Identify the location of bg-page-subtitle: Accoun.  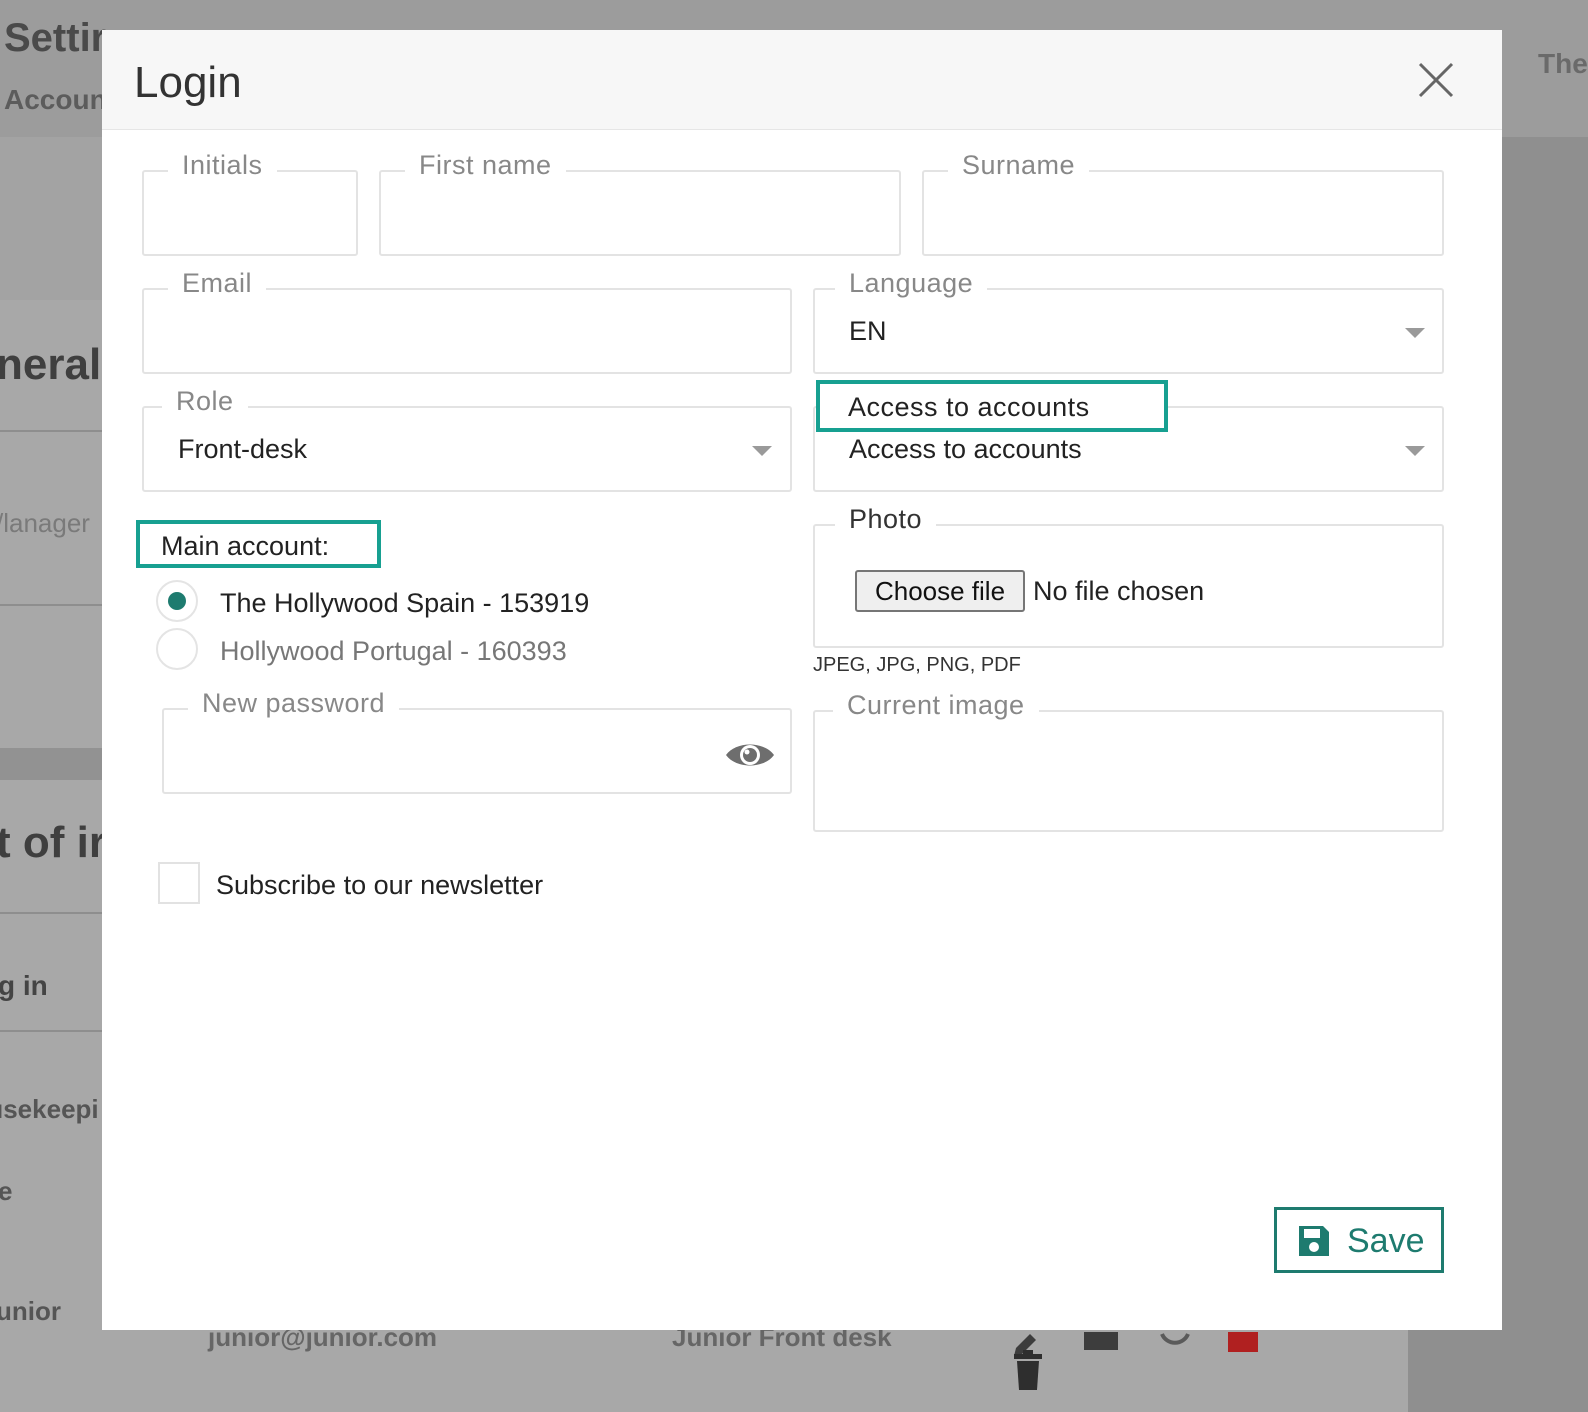
(55, 99).